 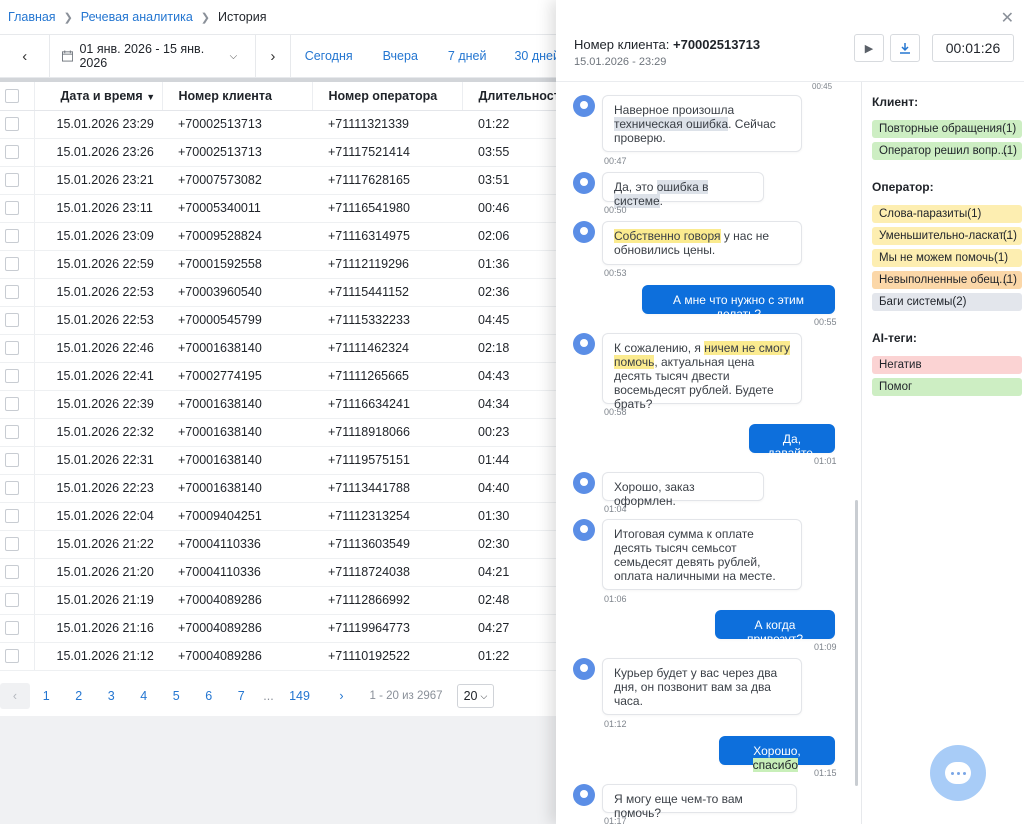 What do you see at coordinates (947, 129) in the screenshot?
I see `tag-repeat-requests: Повторные обращения(1)` at bounding box center [947, 129].